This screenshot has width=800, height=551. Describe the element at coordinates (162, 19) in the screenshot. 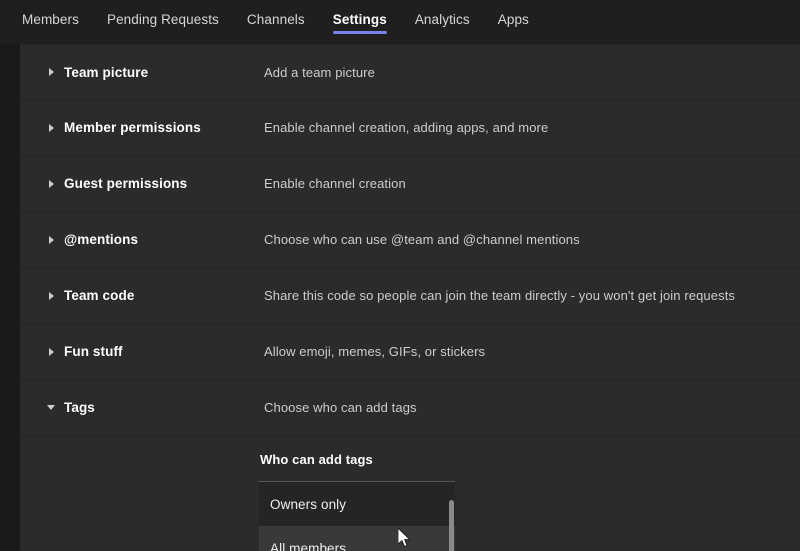

I see `tab-label: Pending Requests` at that location.